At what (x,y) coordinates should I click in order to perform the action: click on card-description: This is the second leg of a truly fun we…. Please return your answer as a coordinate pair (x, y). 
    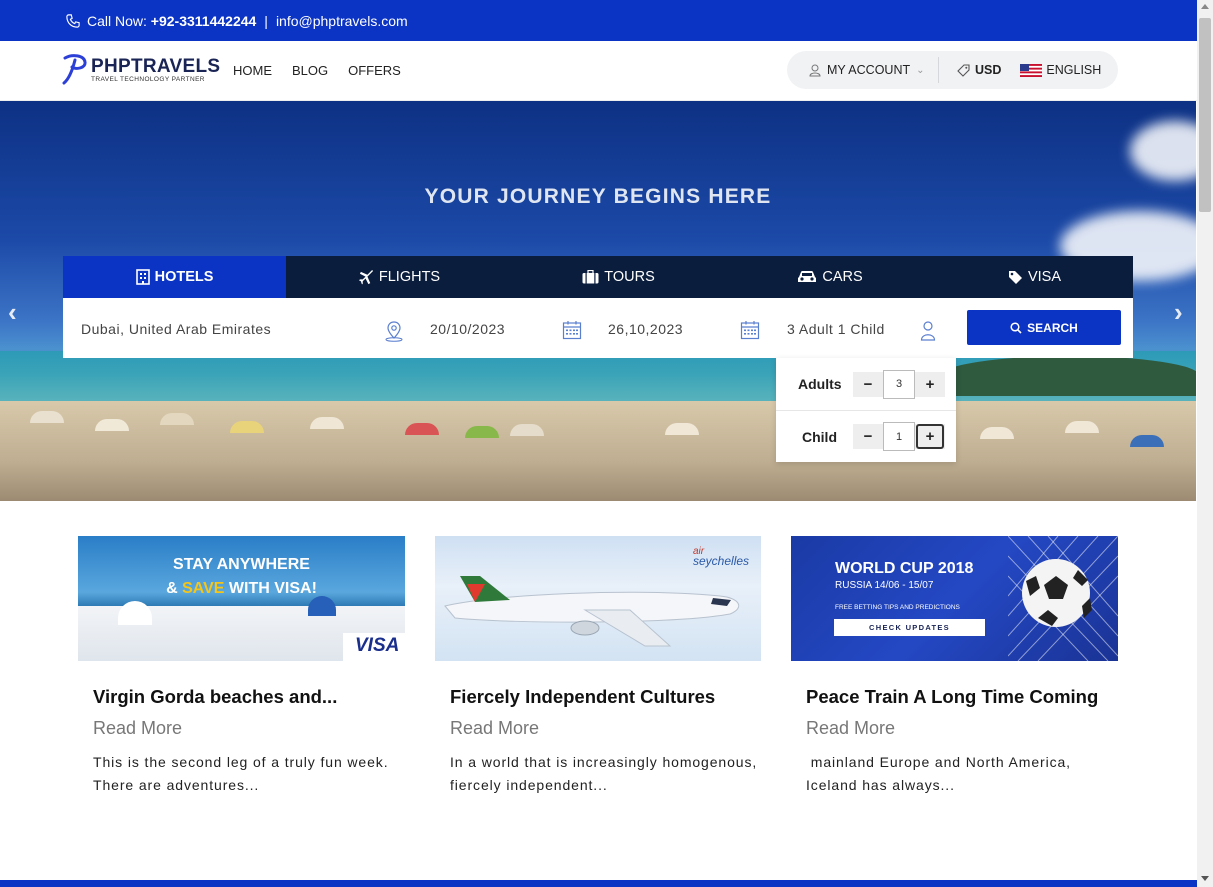
    Looking at the image, I should click on (241, 773).